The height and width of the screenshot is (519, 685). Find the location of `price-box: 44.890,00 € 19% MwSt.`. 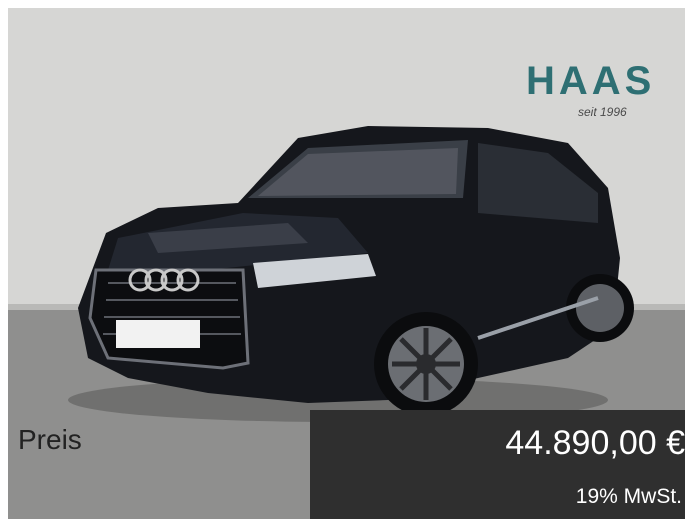

price-box: 44.890,00 € 19% MwSt. is located at coordinates (497, 464).